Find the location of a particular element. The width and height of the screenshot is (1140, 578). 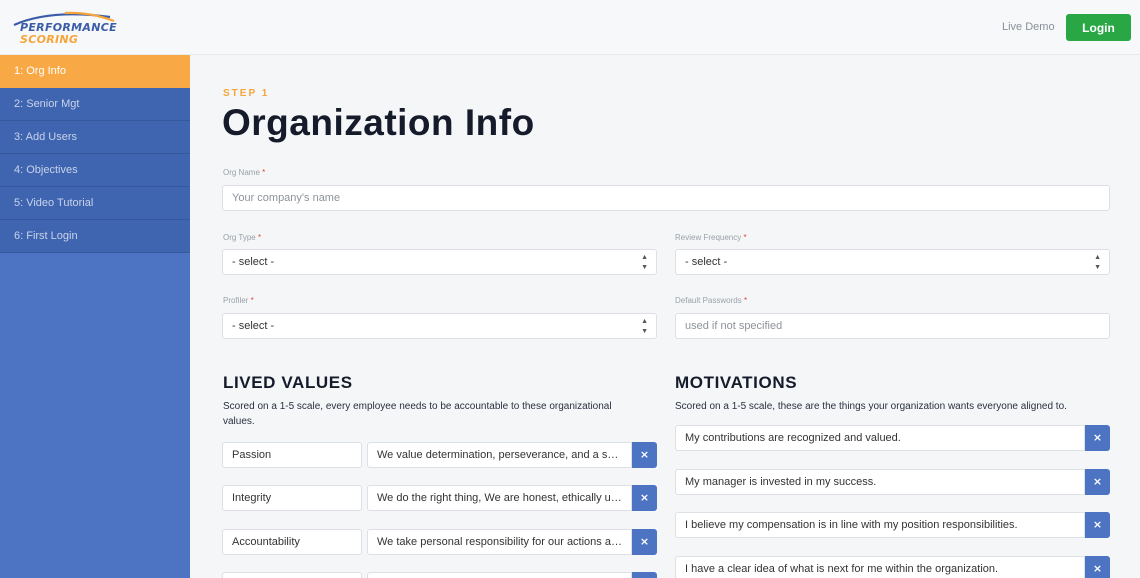

value-name-field is located at coordinates (292, 575).